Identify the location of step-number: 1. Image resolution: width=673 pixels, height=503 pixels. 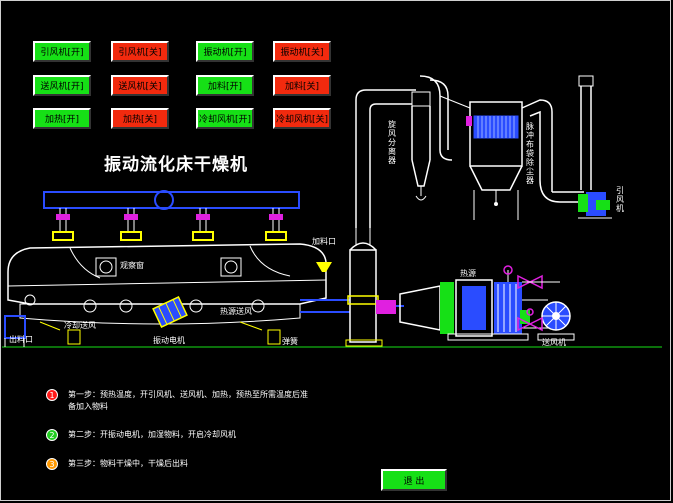
(52, 395).